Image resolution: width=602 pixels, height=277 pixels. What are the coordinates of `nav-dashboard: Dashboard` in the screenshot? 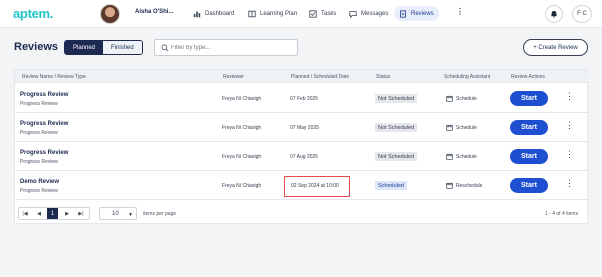 It's located at (213, 13).